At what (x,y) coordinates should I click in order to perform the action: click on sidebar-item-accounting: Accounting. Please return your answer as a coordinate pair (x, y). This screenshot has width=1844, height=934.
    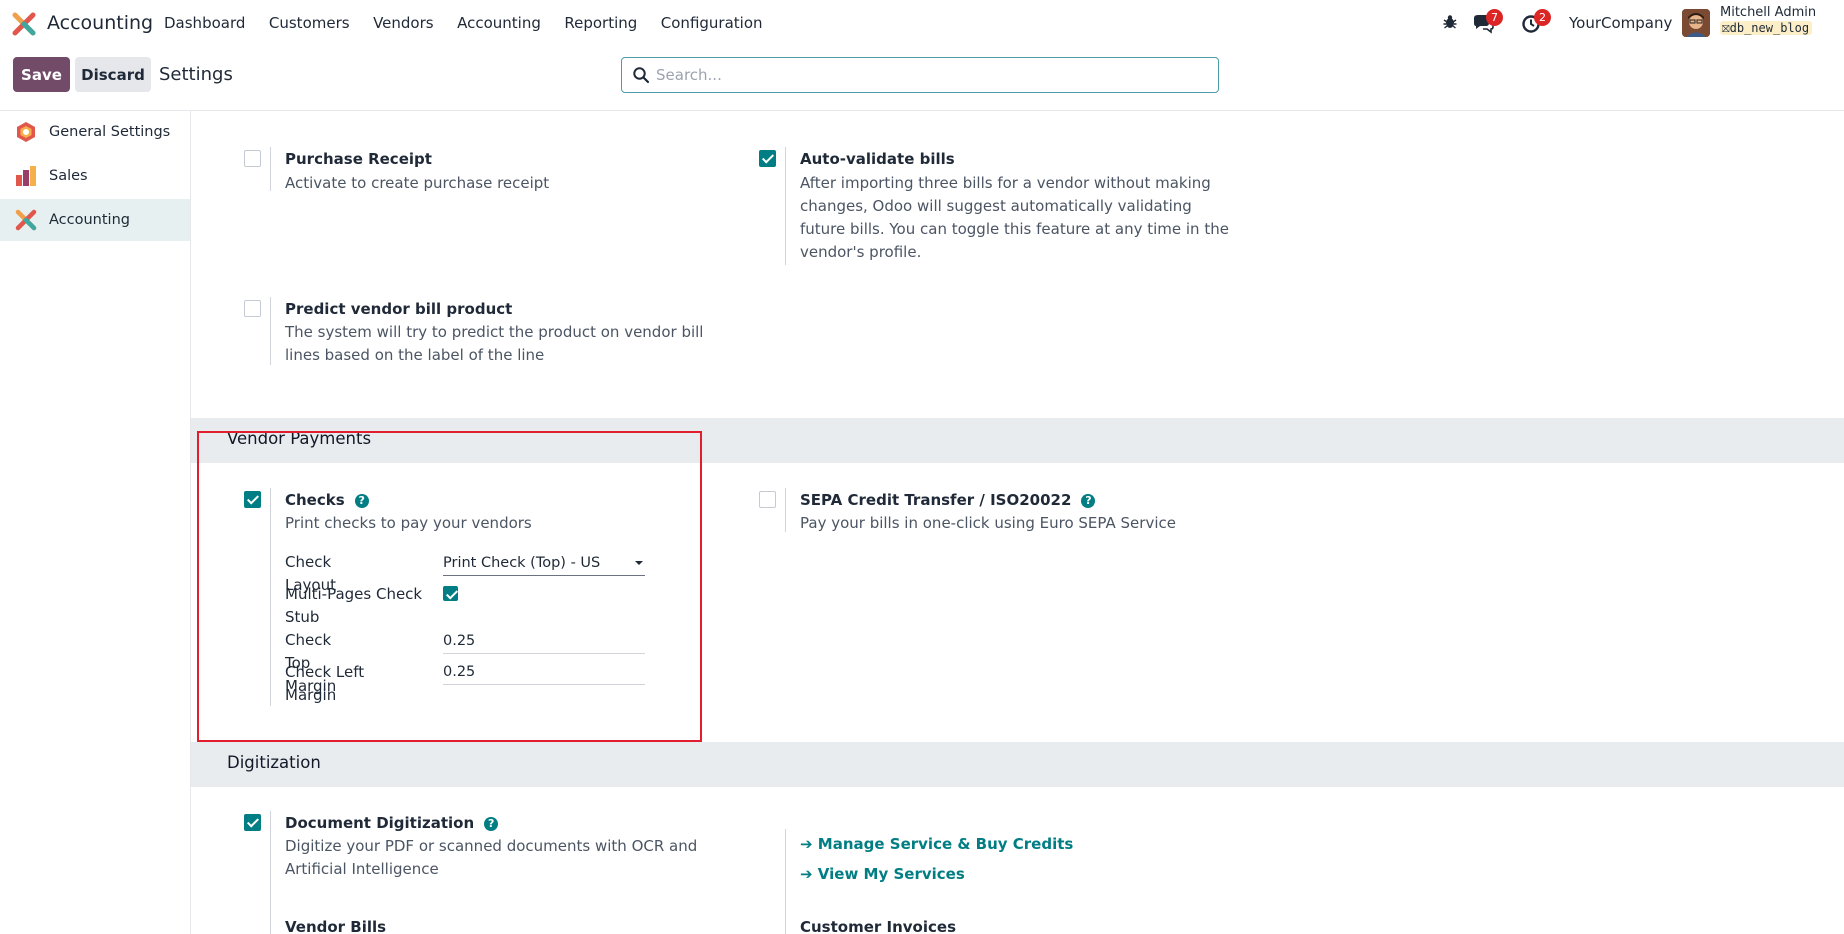
    Looking at the image, I should click on (95, 220).